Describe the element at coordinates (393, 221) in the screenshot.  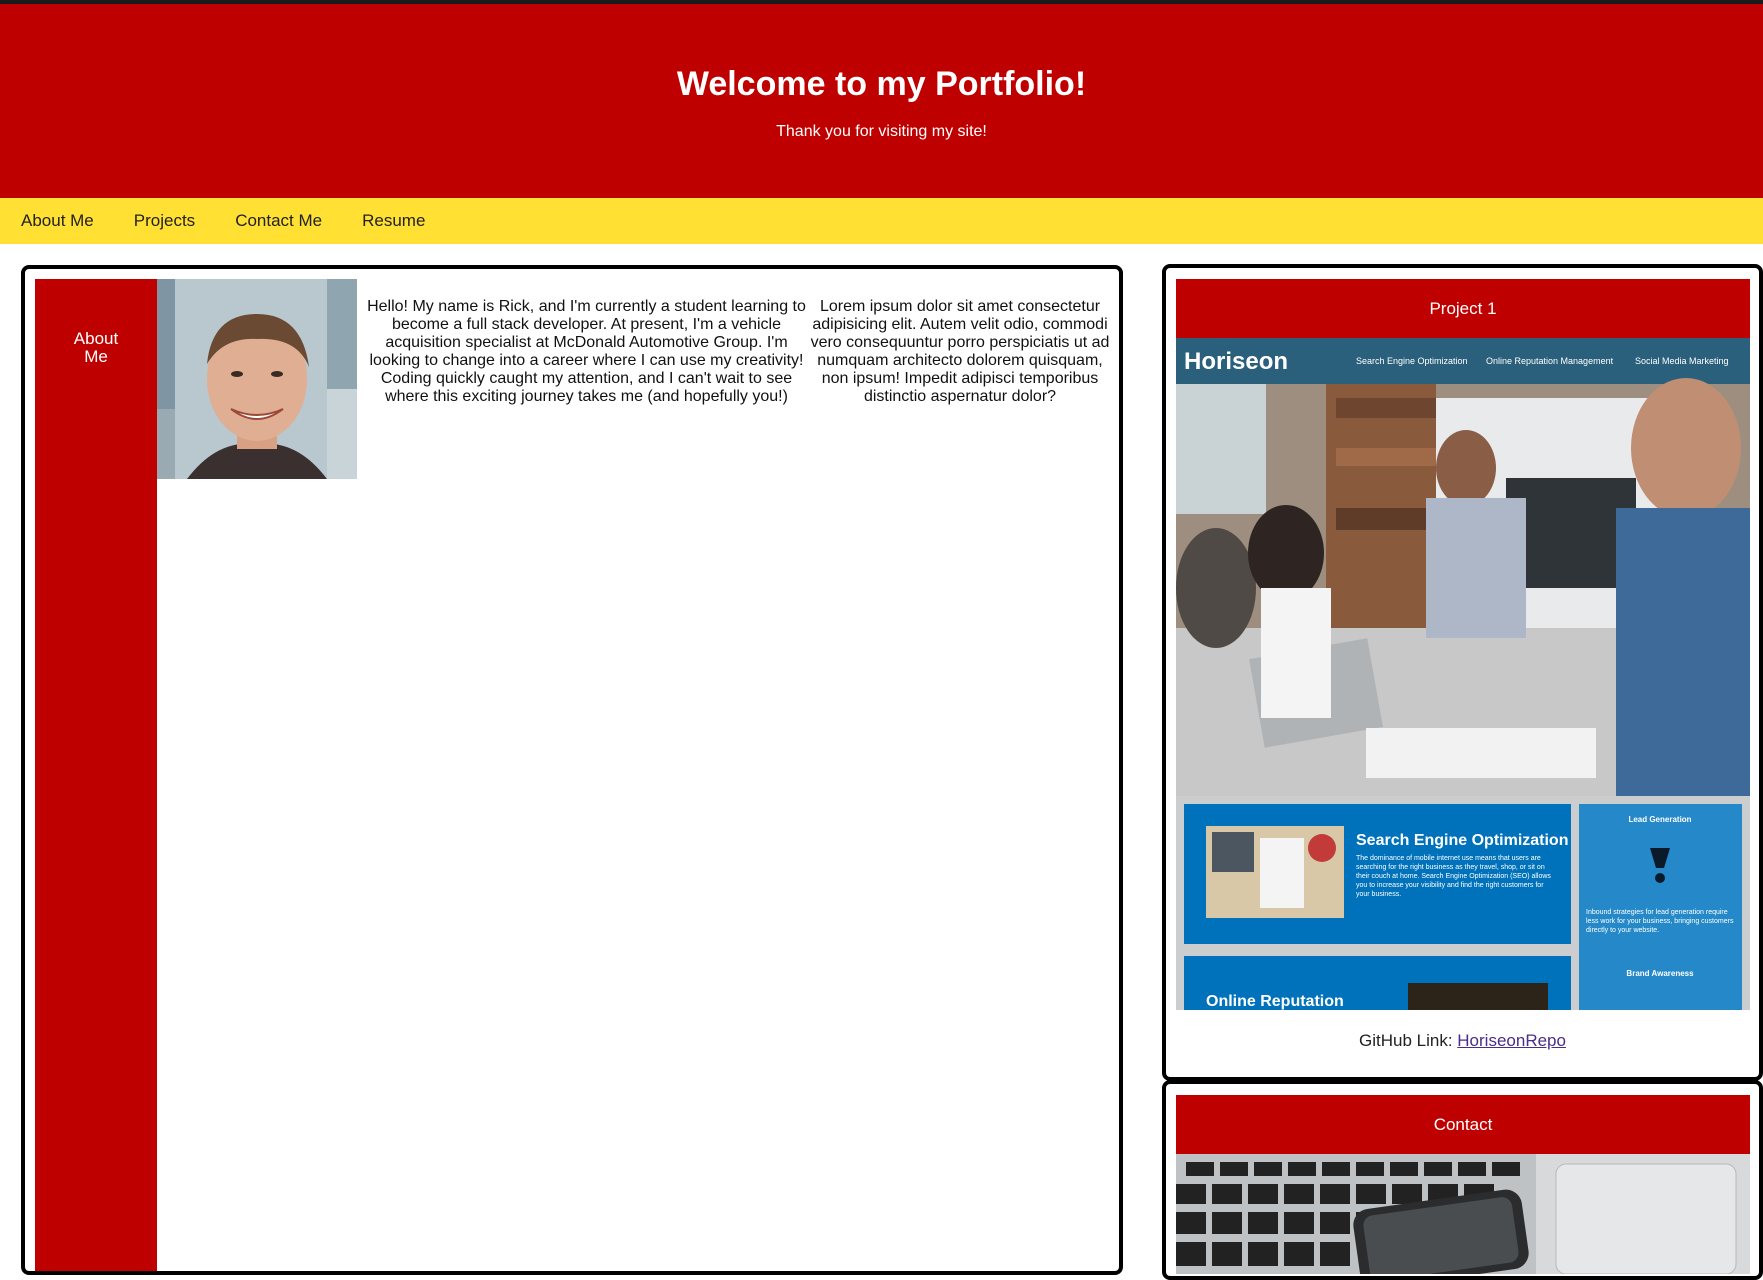
I see `nav-resume: Resume` at that location.